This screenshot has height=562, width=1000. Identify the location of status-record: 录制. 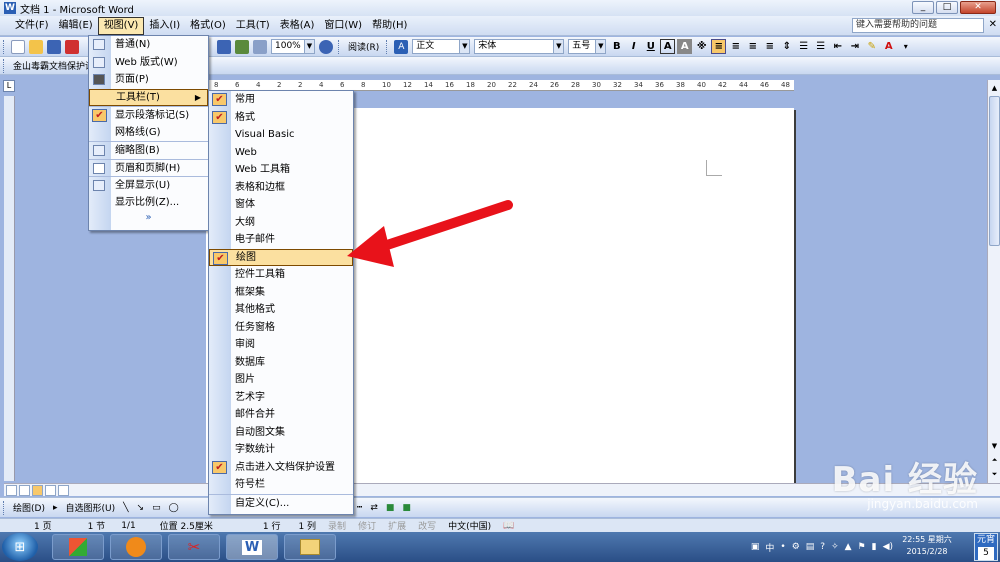
(337, 525).